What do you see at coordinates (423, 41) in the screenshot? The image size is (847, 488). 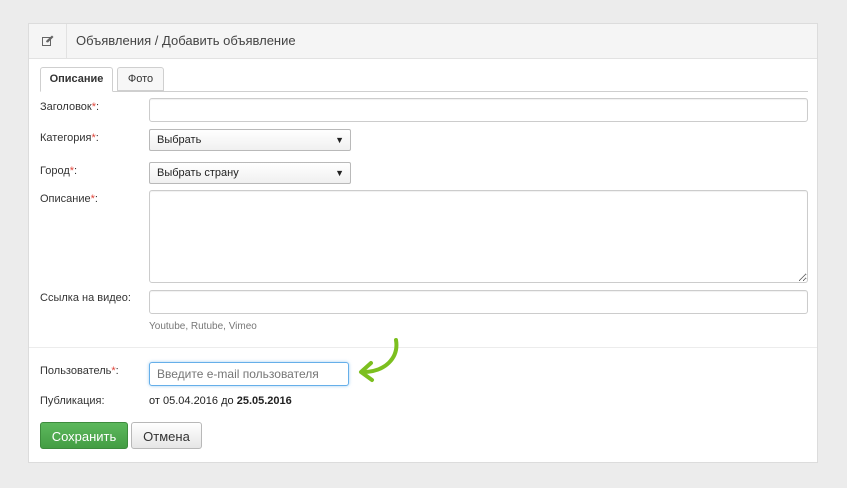 I see `panel-header: Объявления / Добавить объявление` at bounding box center [423, 41].